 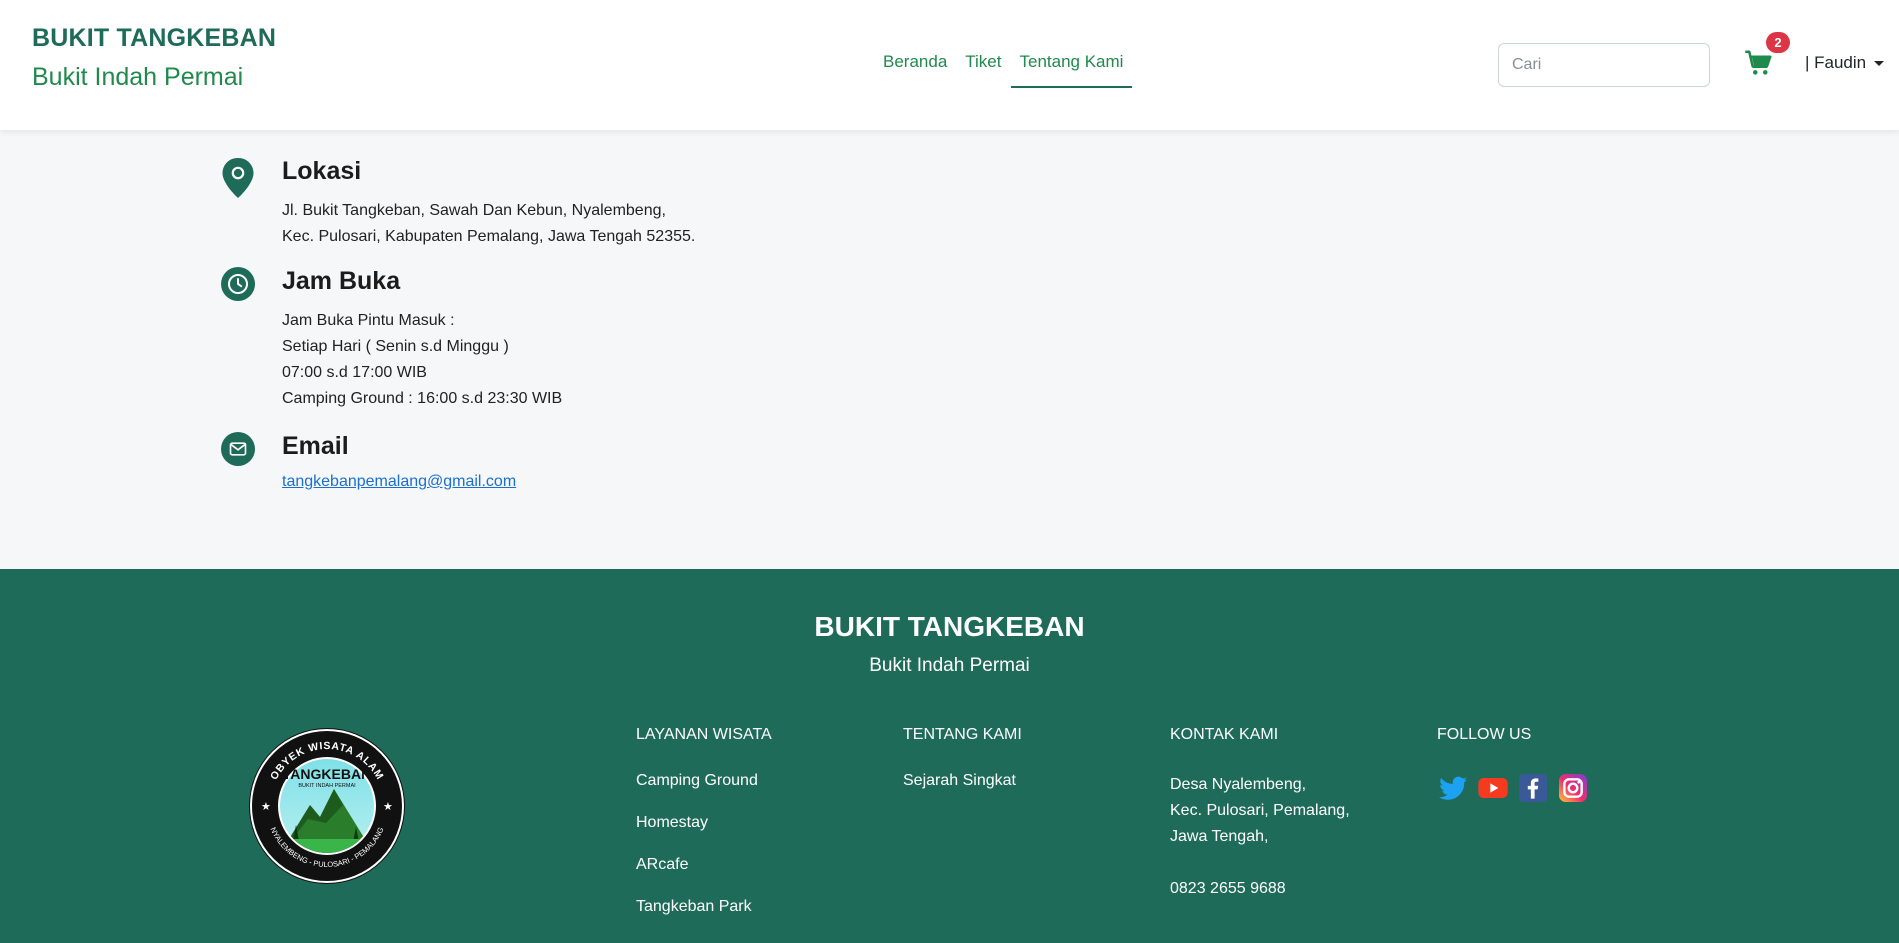 What do you see at coordinates (962, 770) in the screenshot?
I see `footer-tentang-column: TENTANG KAMI Sejarah Singkat` at bounding box center [962, 770].